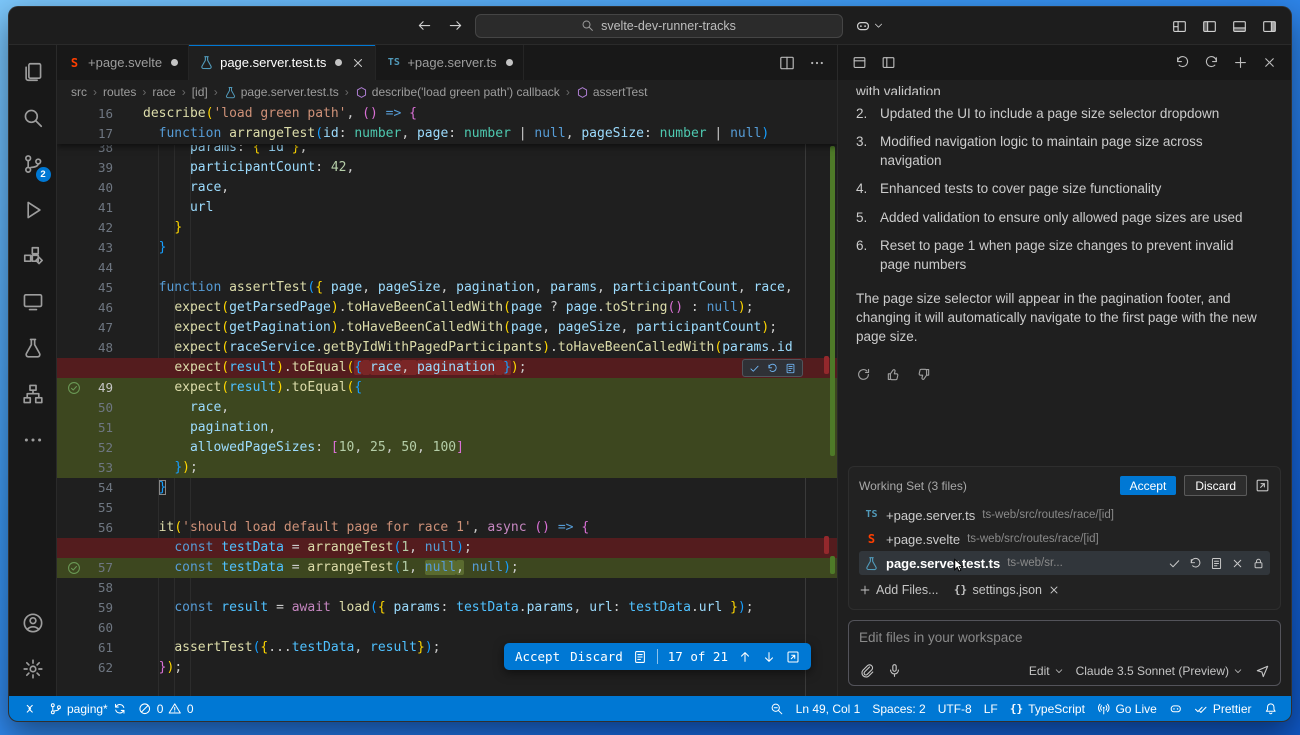 The image size is (1300, 735). What do you see at coordinates (1007, 590) in the screenshot?
I see `settings-json-chip: {} settings.json` at bounding box center [1007, 590].